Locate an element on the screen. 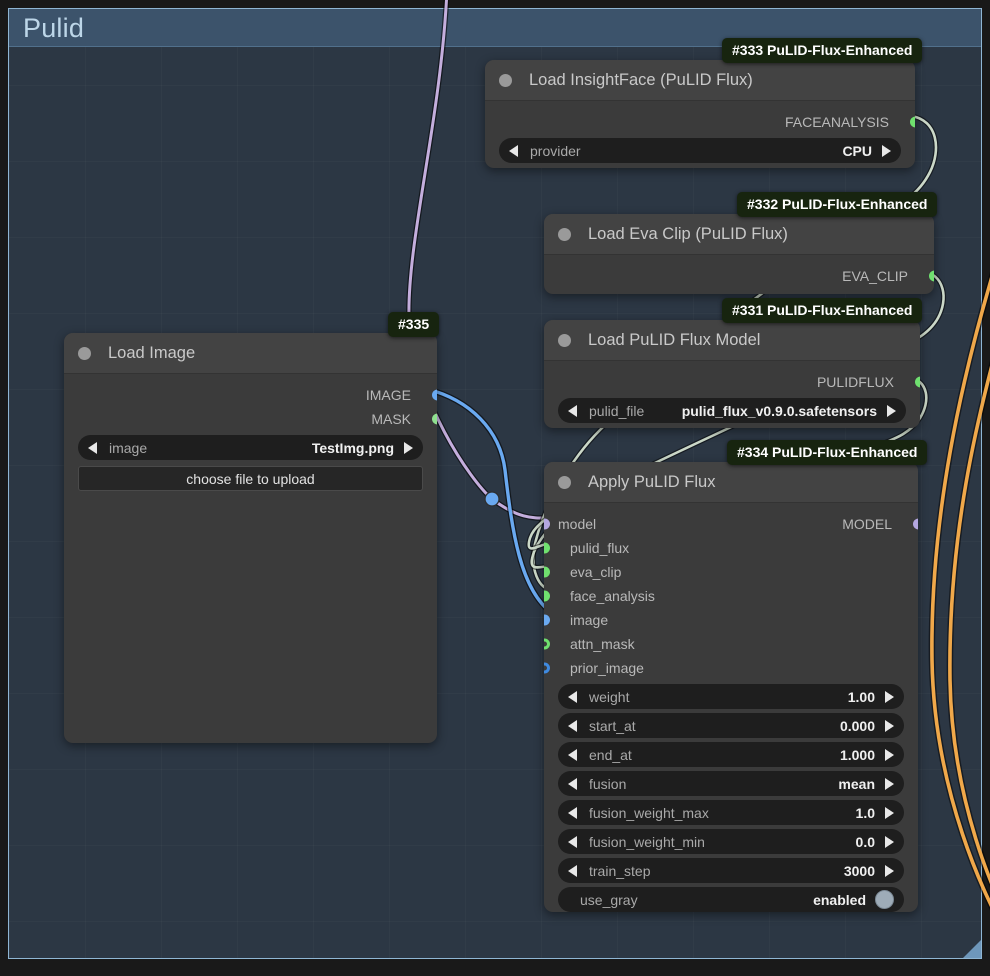 This screenshot has height=976, width=990. node-title-bar: Apply PuLID Flux is located at coordinates (731, 482).